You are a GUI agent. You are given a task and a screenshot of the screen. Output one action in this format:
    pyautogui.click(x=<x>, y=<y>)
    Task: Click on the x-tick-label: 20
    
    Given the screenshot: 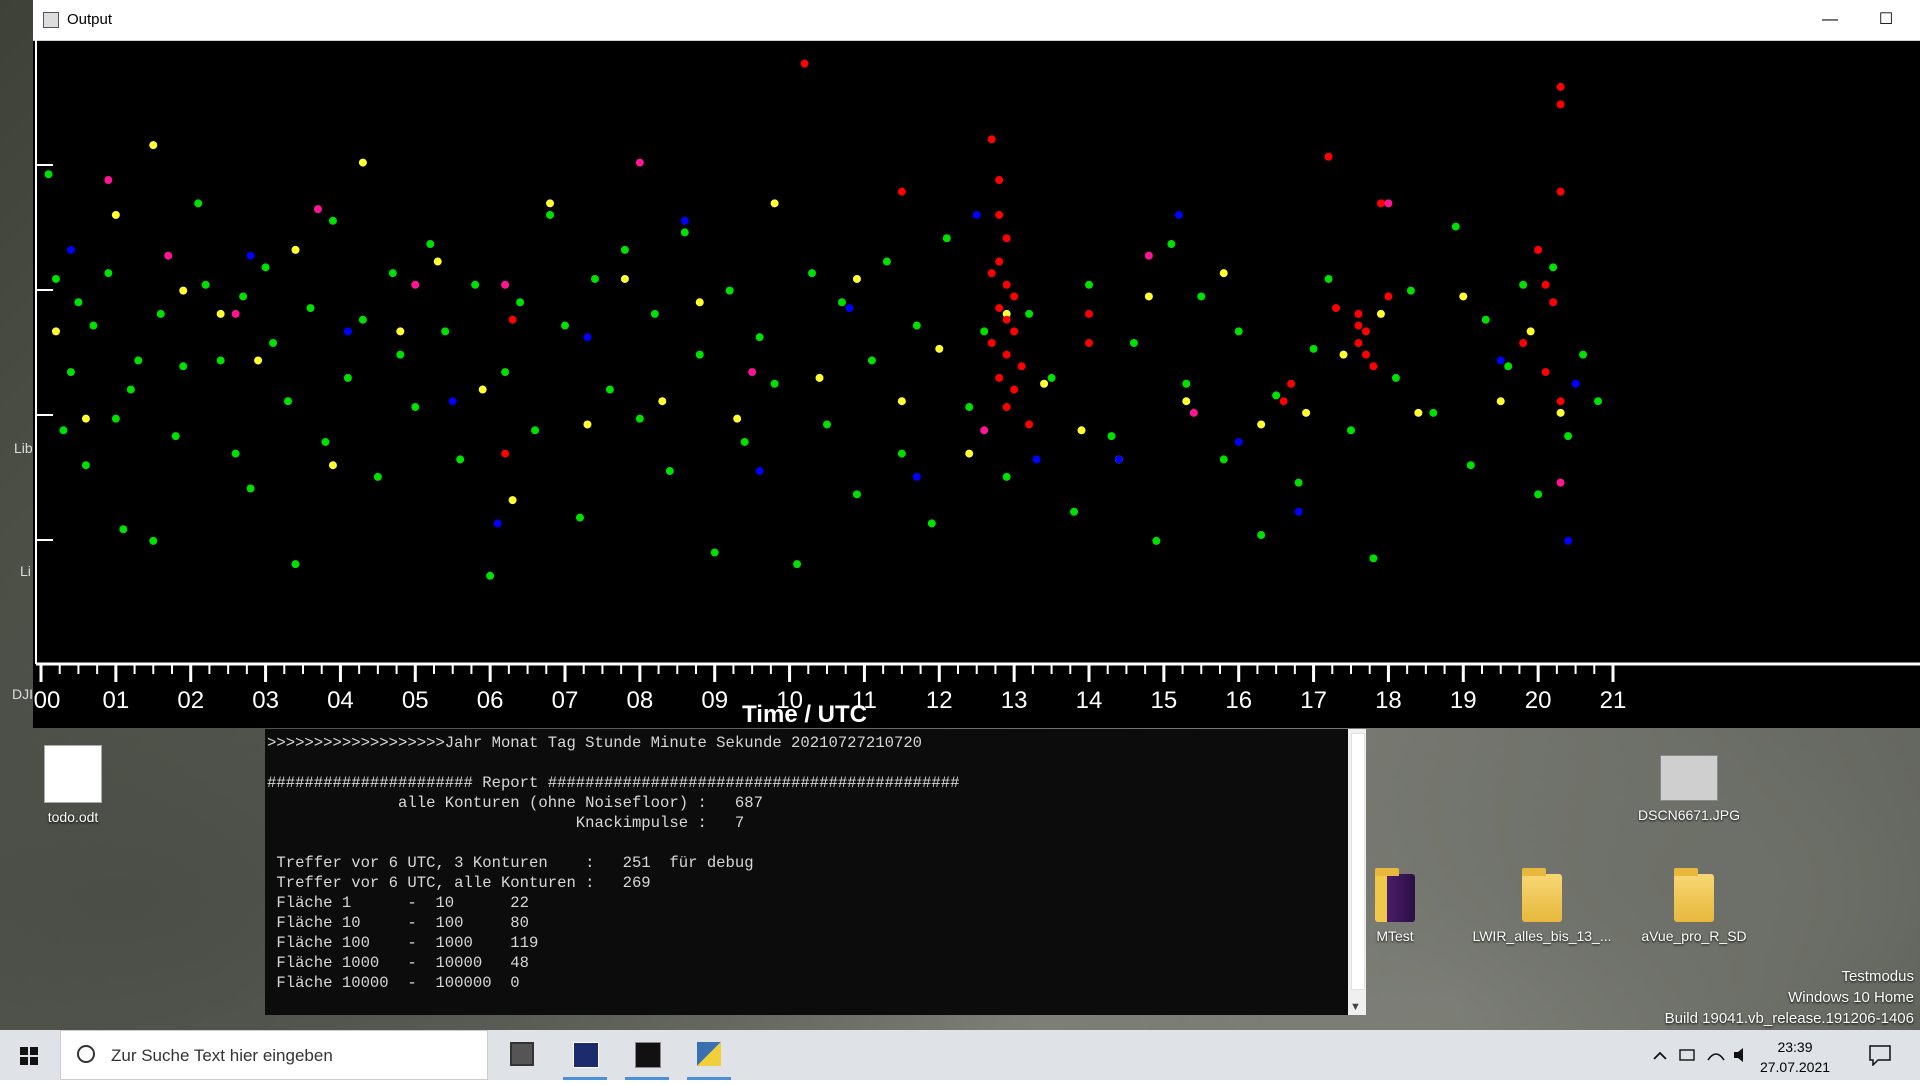 What is the action you would take?
    pyautogui.click(x=1538, y=700)
    